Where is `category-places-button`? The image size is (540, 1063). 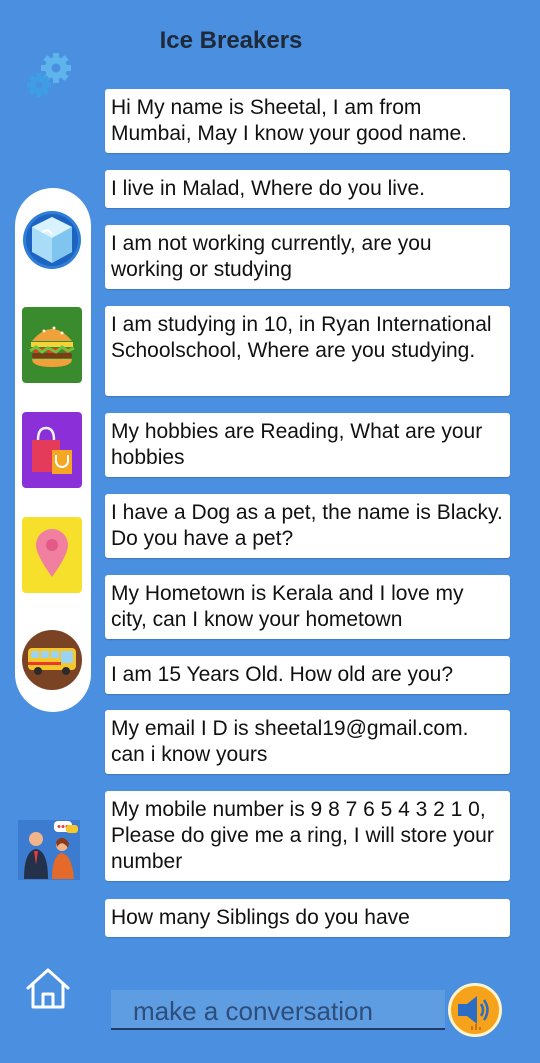 category-places-button is located at coordinates (52, 555).